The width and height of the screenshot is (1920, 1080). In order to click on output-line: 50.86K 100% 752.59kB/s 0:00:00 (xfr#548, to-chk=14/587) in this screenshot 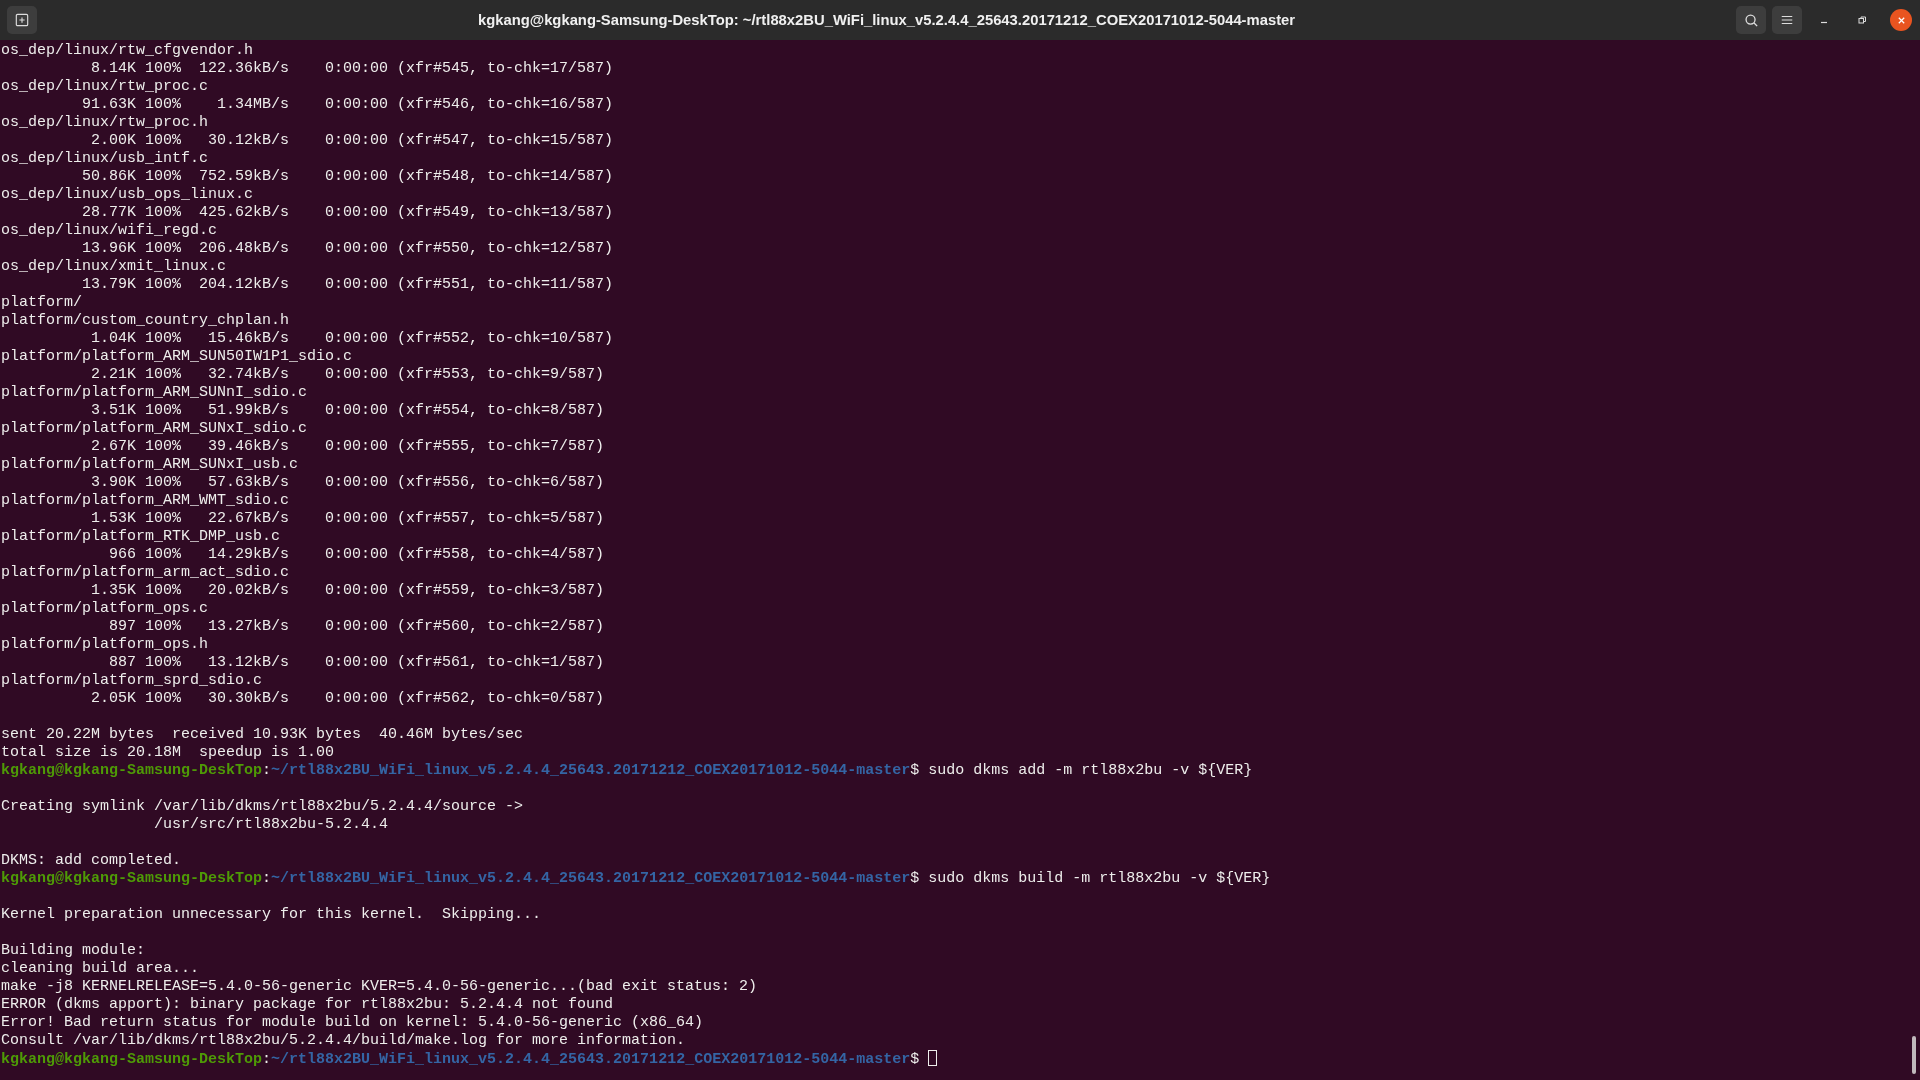, I will do `click(347, 176)`.